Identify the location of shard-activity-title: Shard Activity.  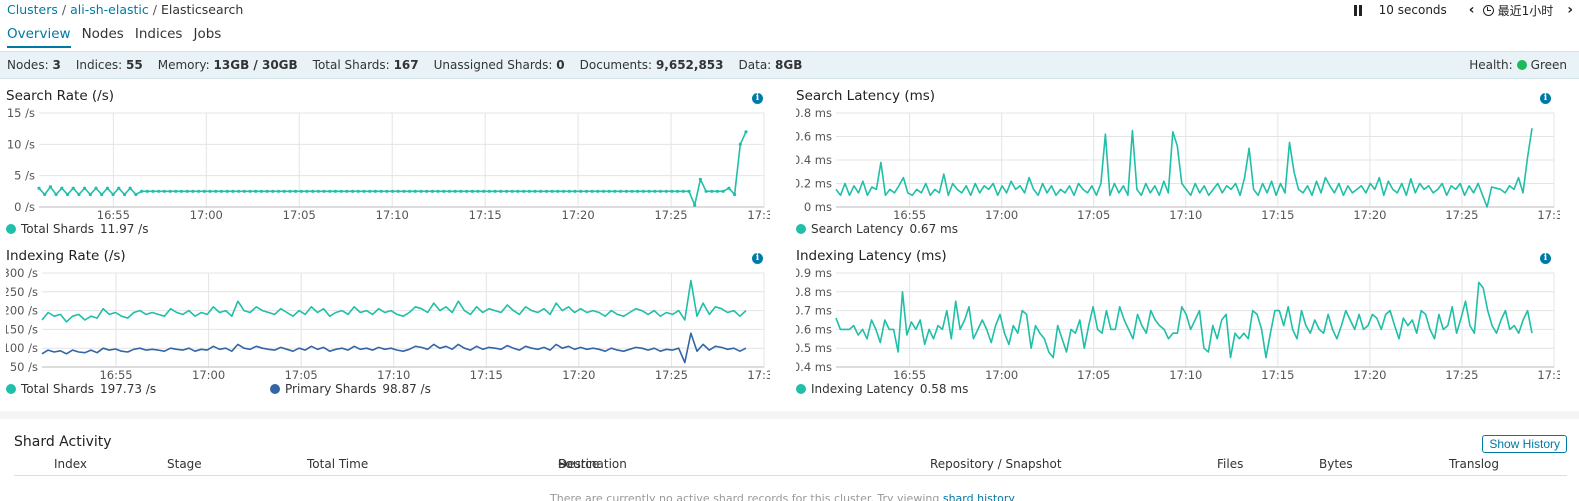
(63, 442).